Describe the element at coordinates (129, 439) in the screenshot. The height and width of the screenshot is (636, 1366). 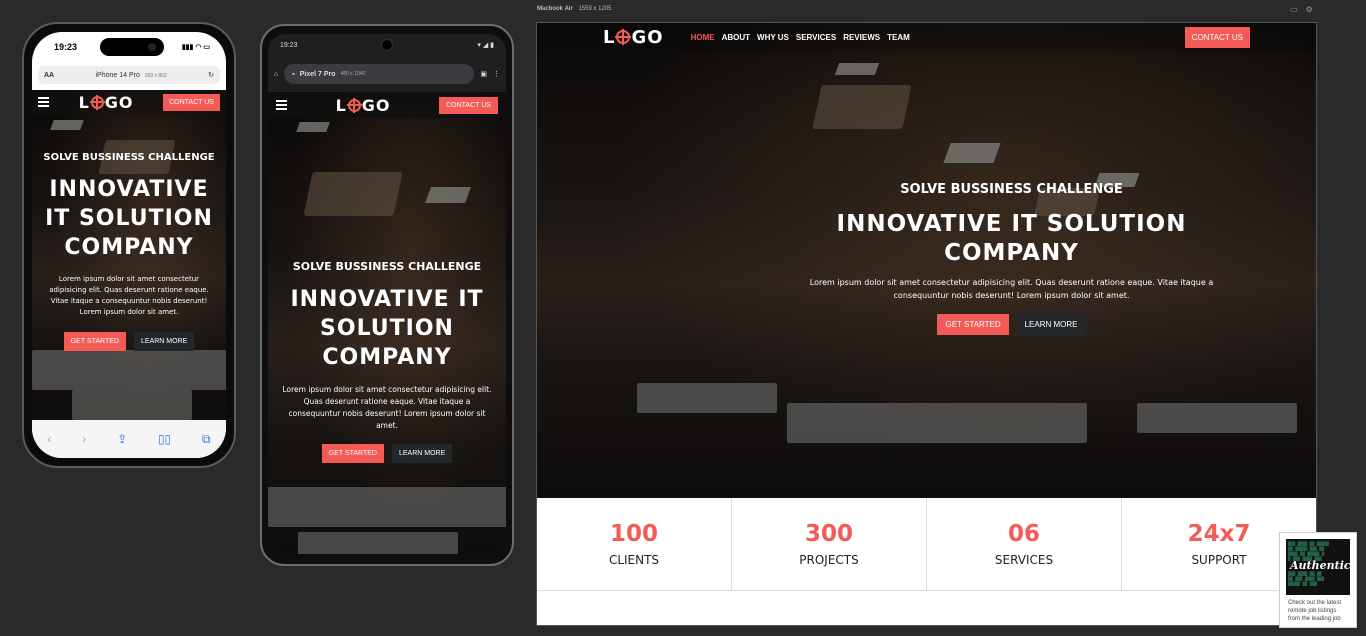
I see `safari-toolbar: ‹ › ⇪ ▯▯ ⧉` at that location.